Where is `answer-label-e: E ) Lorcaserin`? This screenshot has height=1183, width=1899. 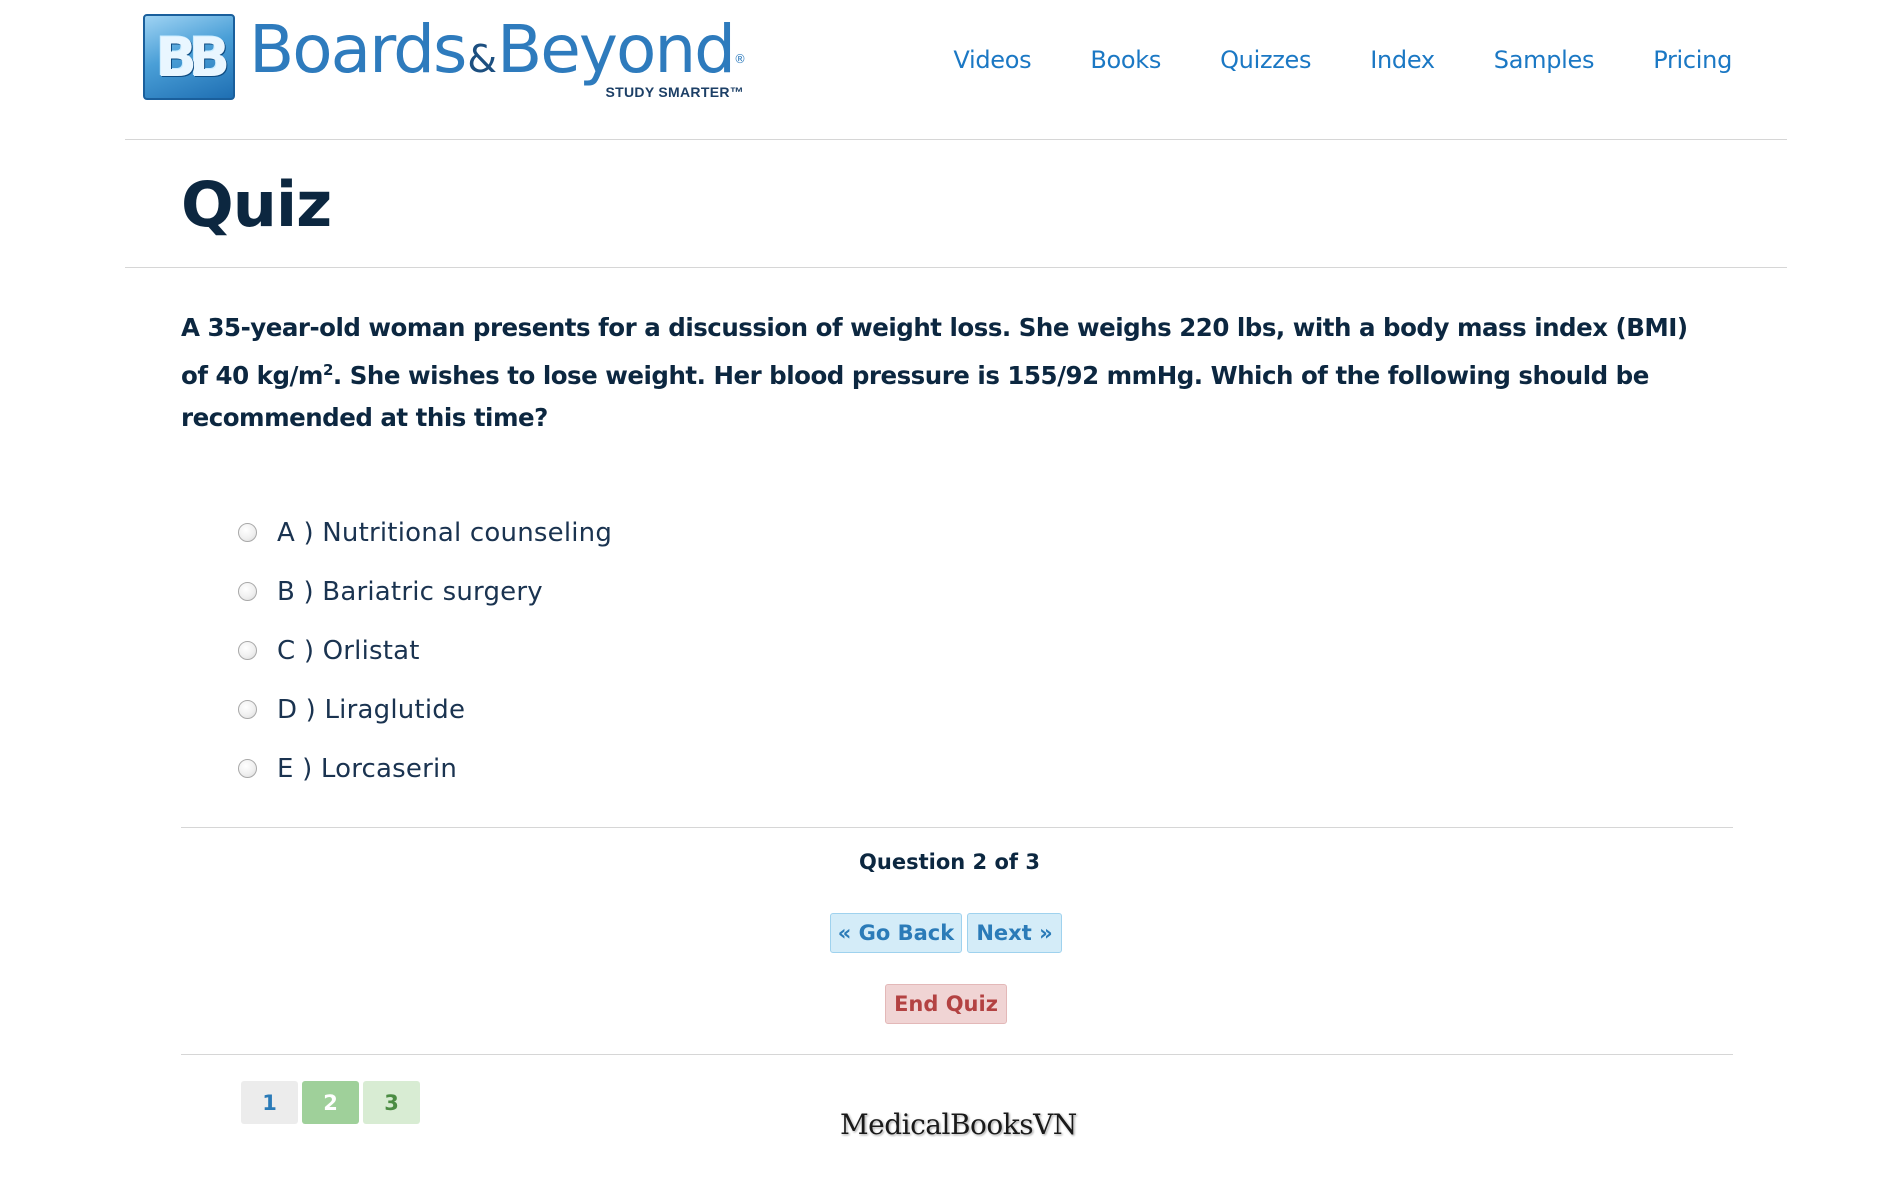 answer-label-e: E ) Lorcaserin is located at coordinates (367, 768).